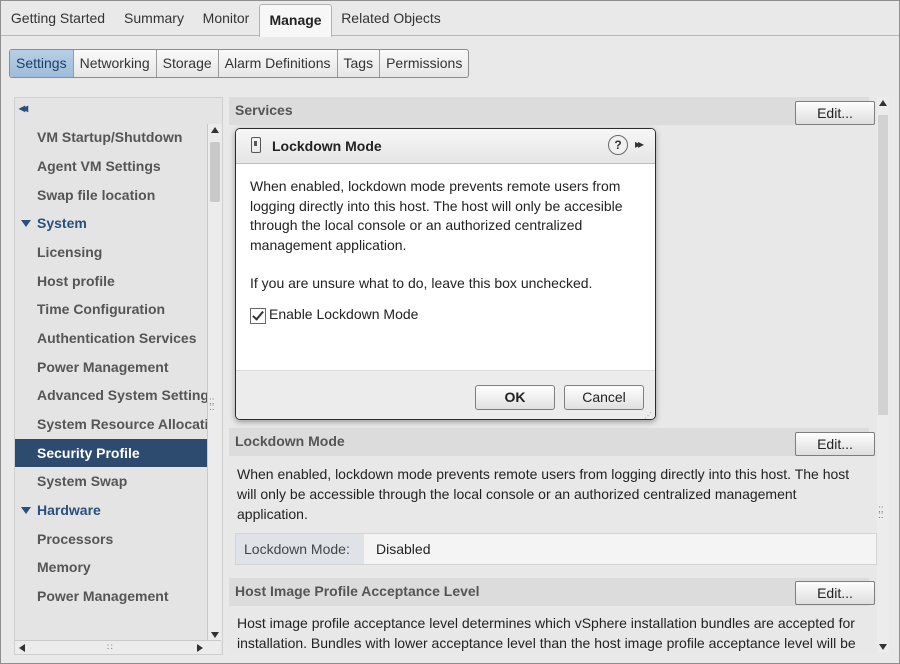 This screenshot has width=900, height=664. What do you see at coordinates (549, 111) in the screenshot?
I see `services-section-header: Services` at bounding box center [549, 111].